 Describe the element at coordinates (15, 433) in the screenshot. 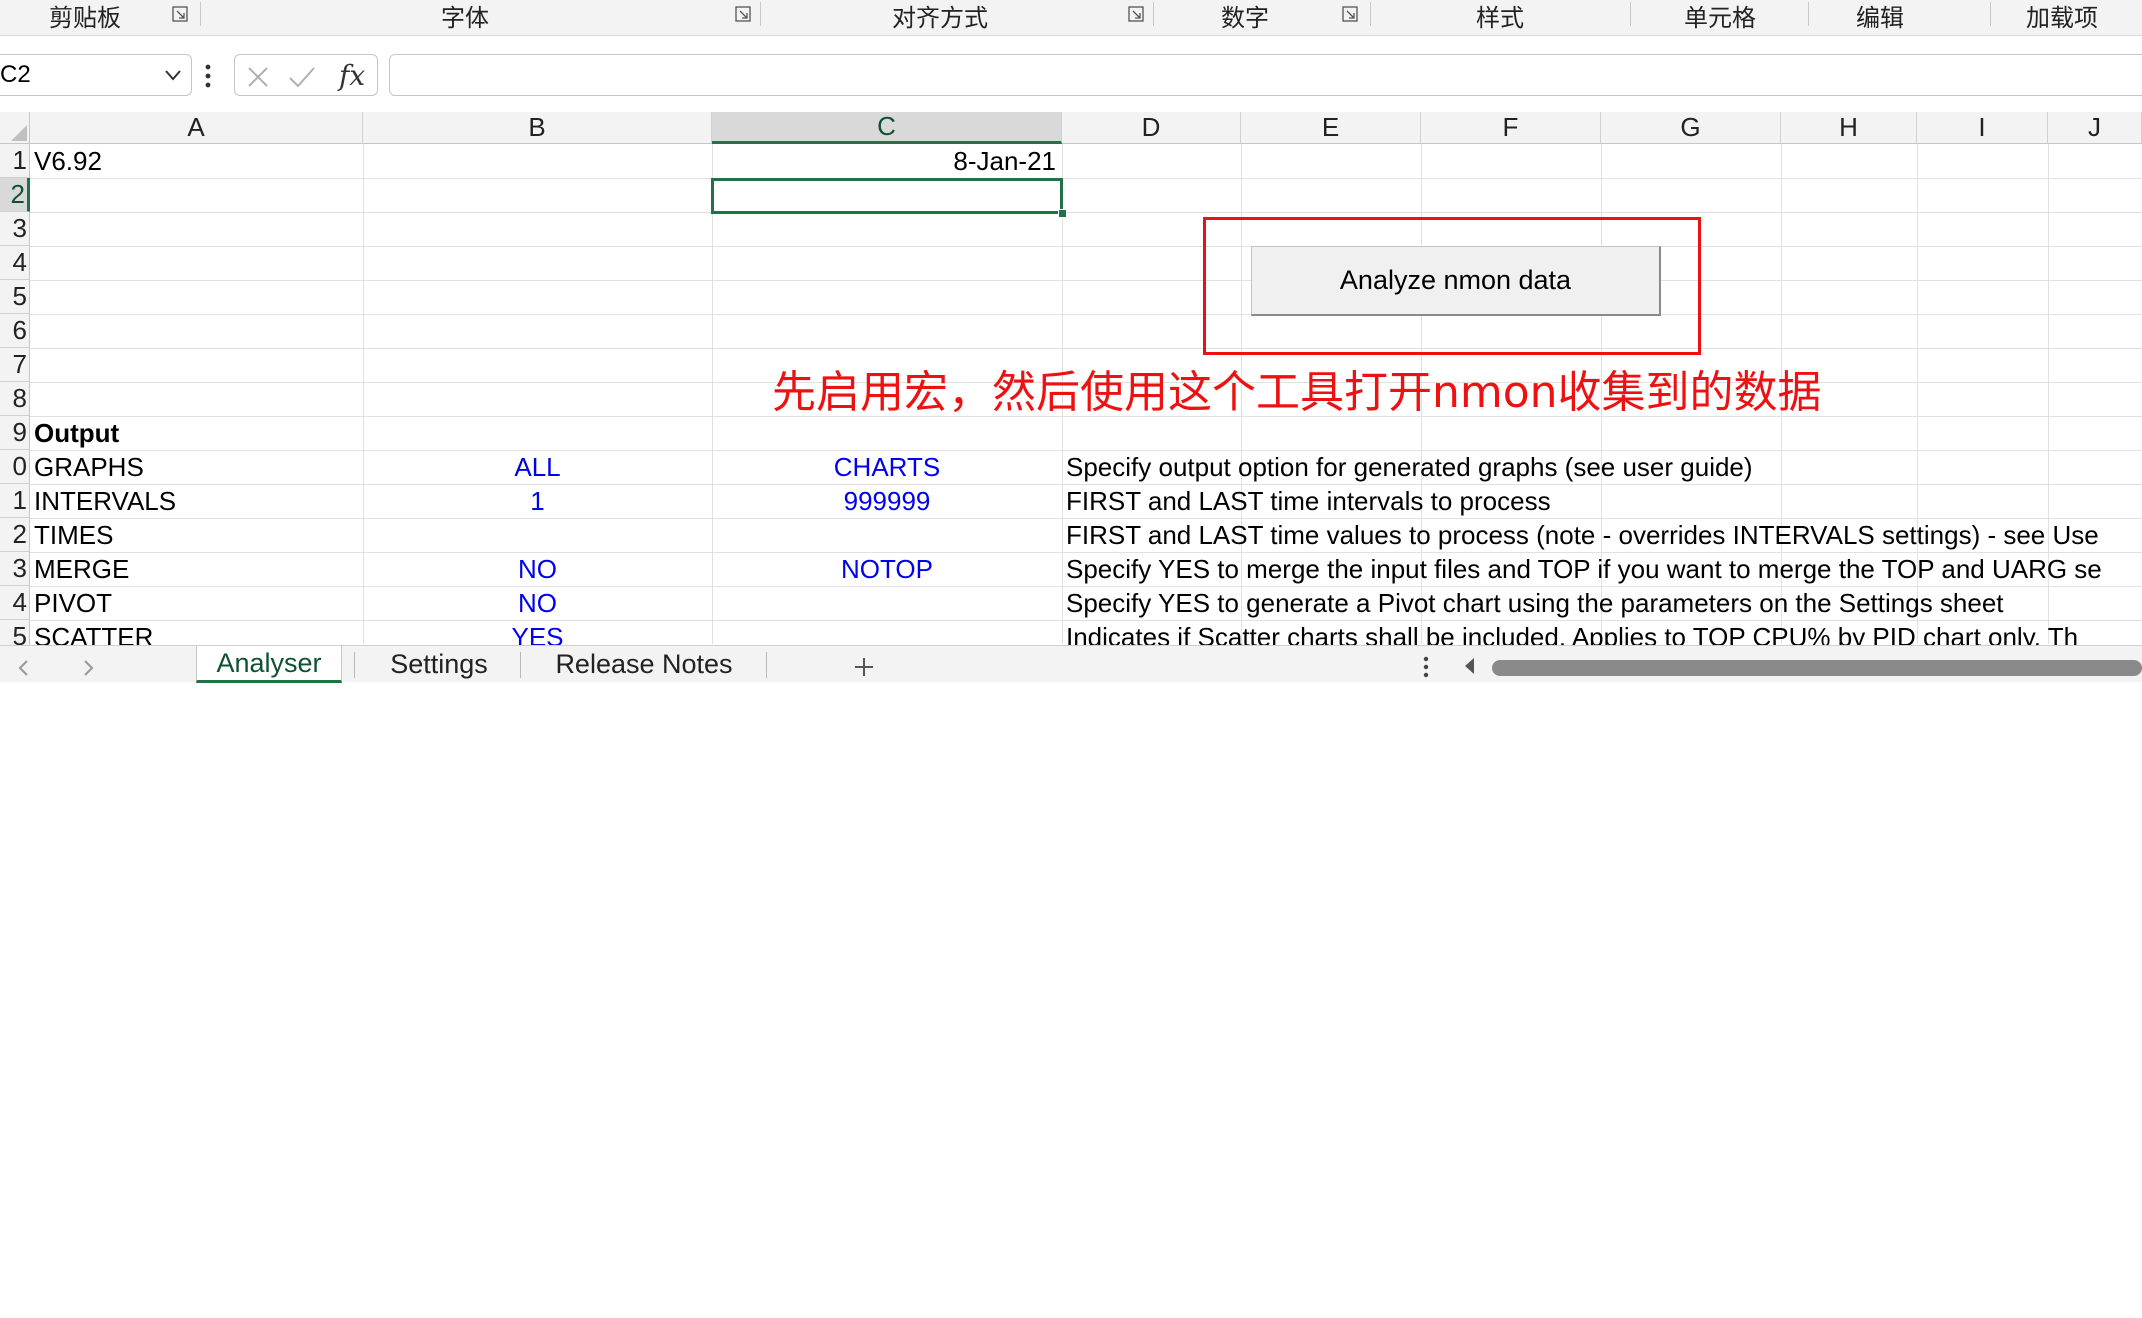

I see `row-header-9: 9` at that location.